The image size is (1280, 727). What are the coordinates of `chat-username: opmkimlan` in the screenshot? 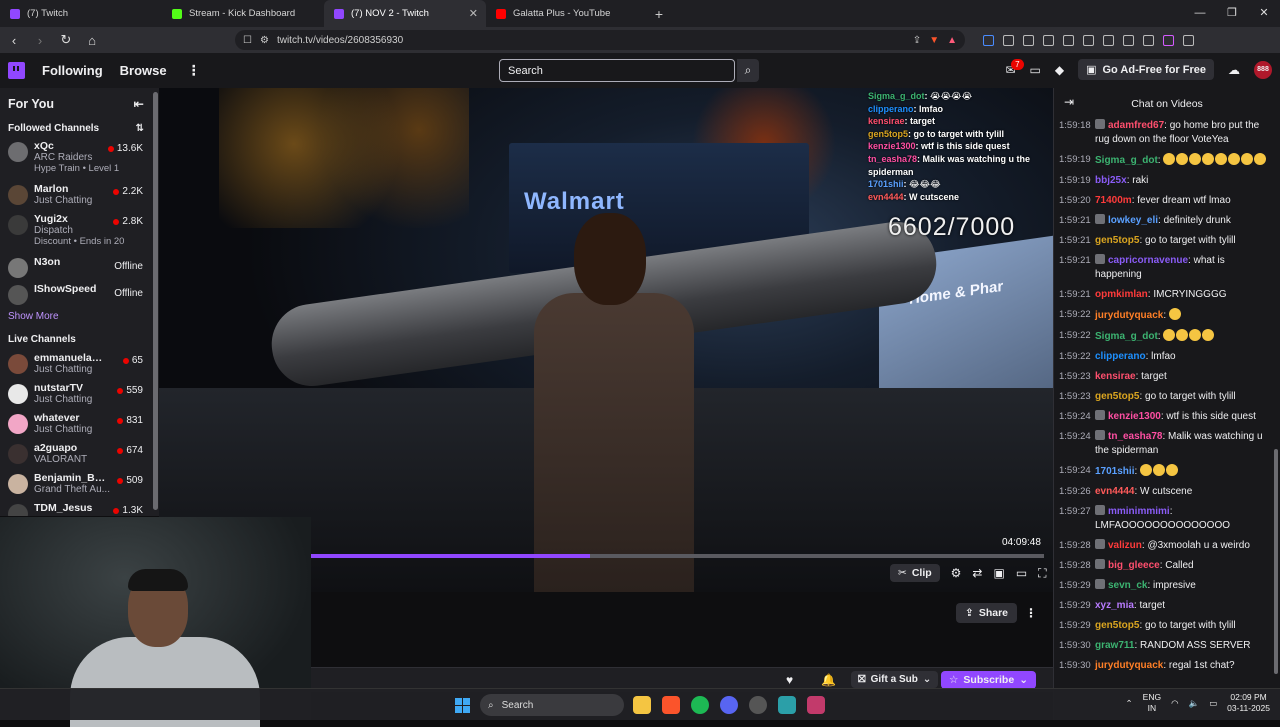 It's located at (1121, 294).